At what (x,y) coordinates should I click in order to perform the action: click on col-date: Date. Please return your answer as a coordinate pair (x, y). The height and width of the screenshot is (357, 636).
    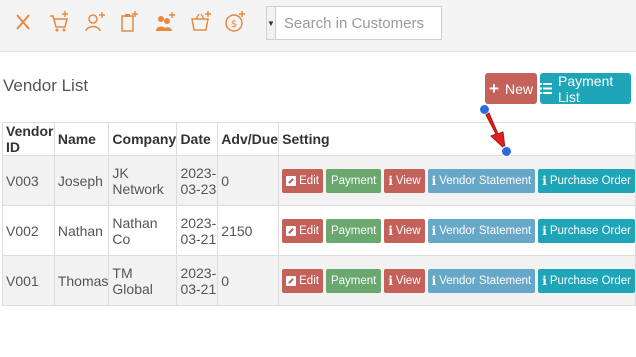
    Looking at the image, I should click on (197, 139).